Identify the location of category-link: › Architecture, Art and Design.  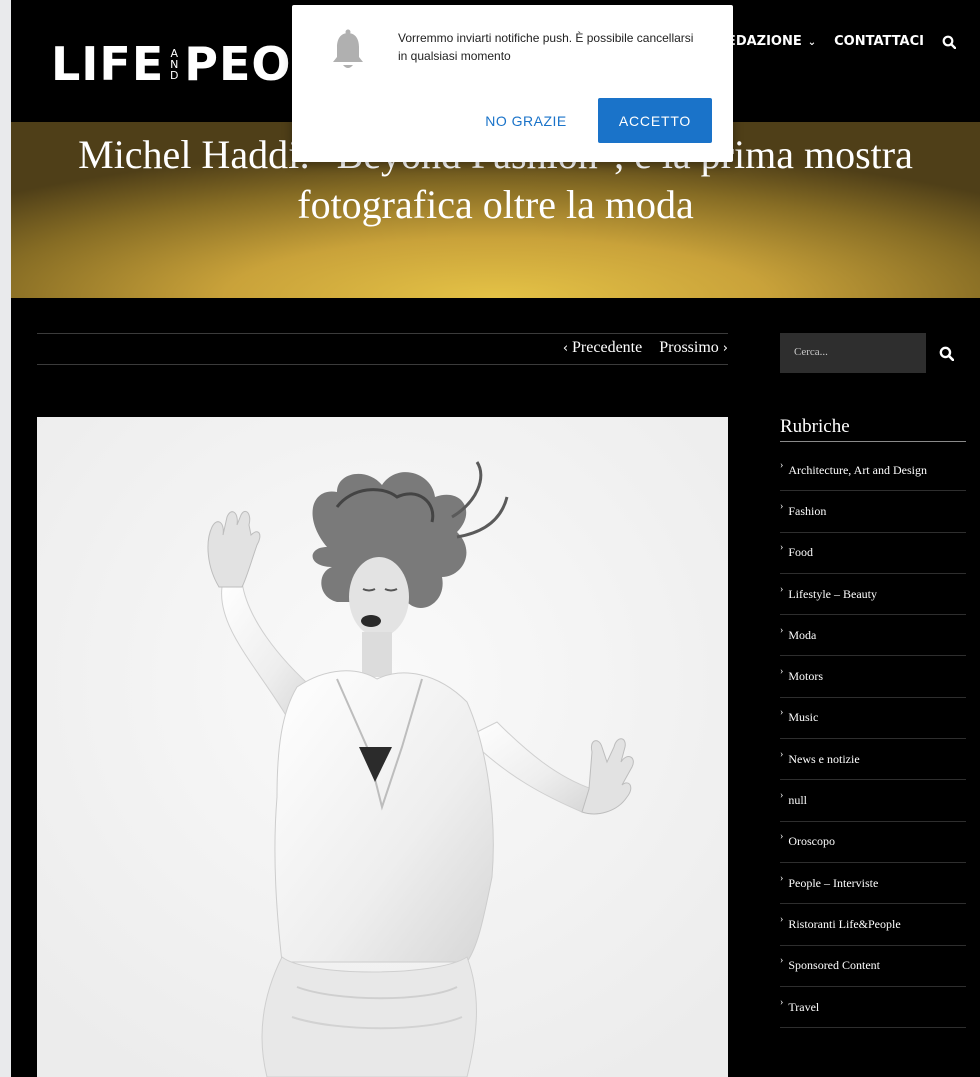
(873, 471).